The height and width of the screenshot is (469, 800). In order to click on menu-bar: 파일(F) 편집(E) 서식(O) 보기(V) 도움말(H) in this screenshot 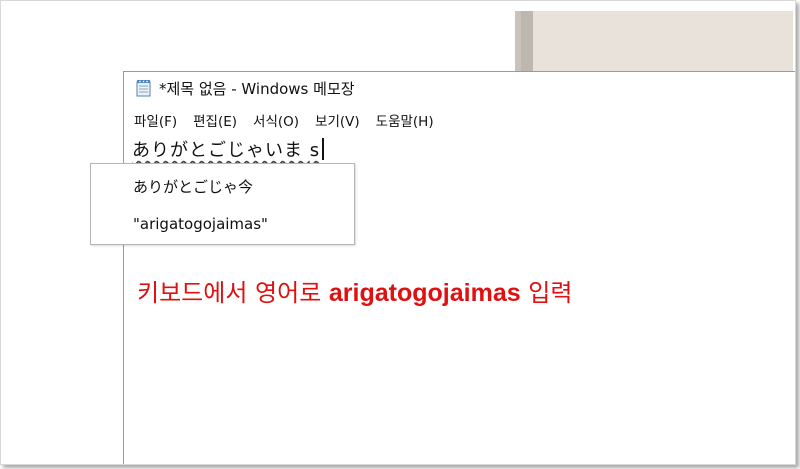, I will do `click(283, 120)`.